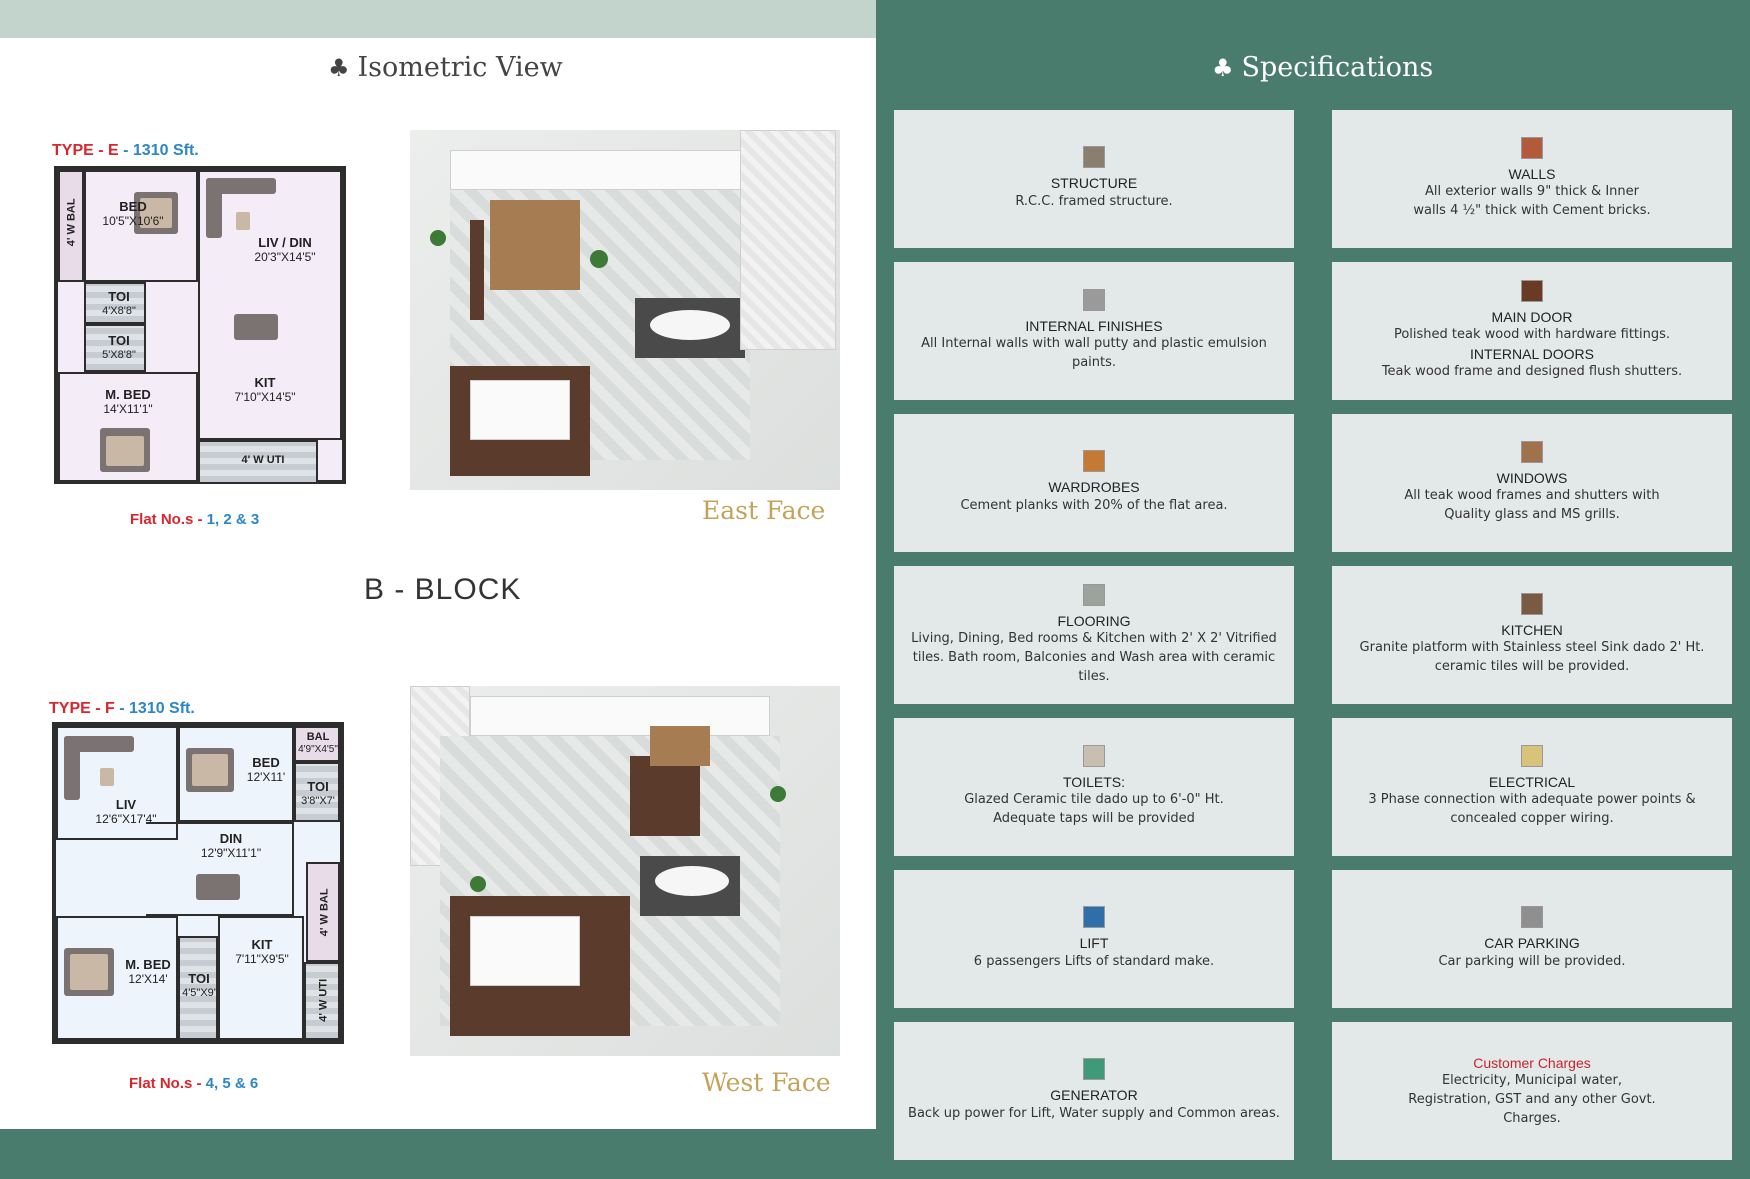  I want to click on plan-e-kitchen: KIT 7'10"X14'5", so click(270, 407).